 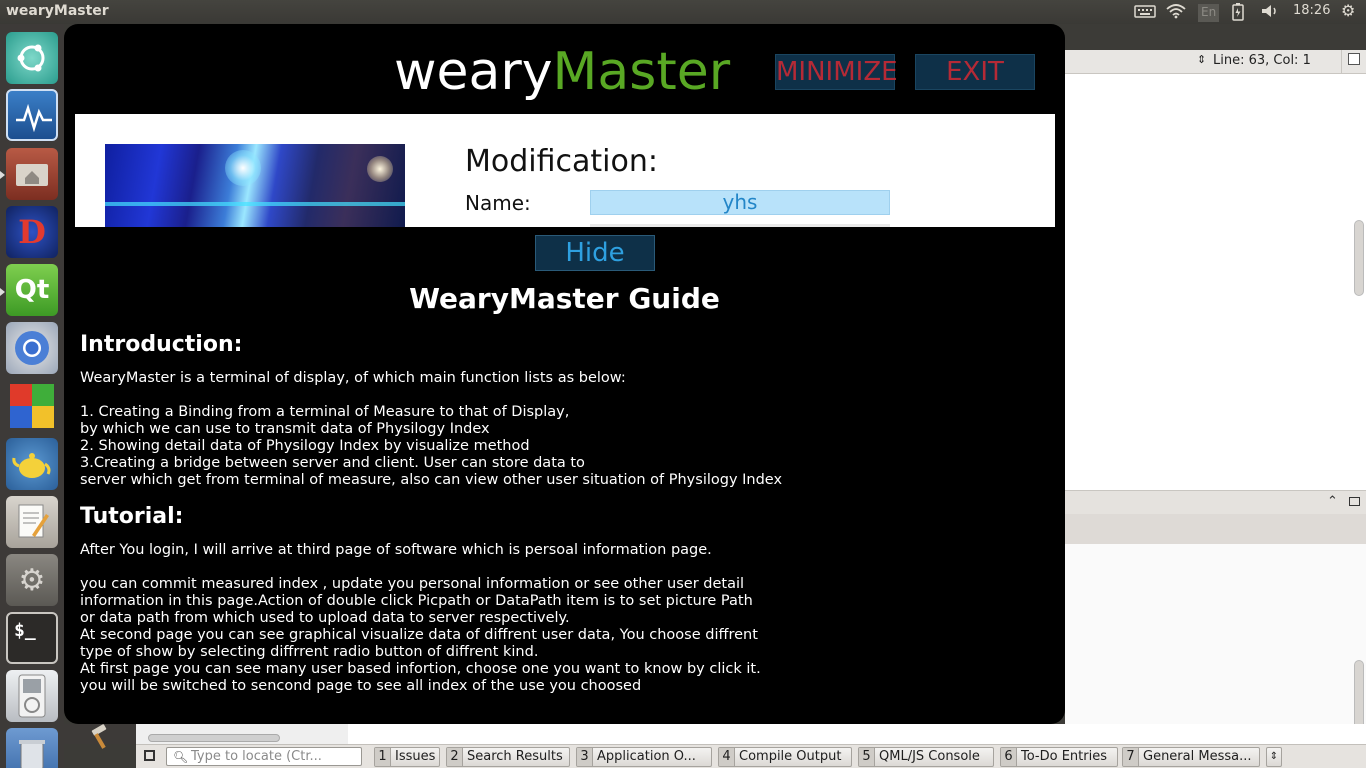 What do you see at coordinates (740, 202) in the screenshot?
I see `name-field: yhs` at bounding box center [740, 202].